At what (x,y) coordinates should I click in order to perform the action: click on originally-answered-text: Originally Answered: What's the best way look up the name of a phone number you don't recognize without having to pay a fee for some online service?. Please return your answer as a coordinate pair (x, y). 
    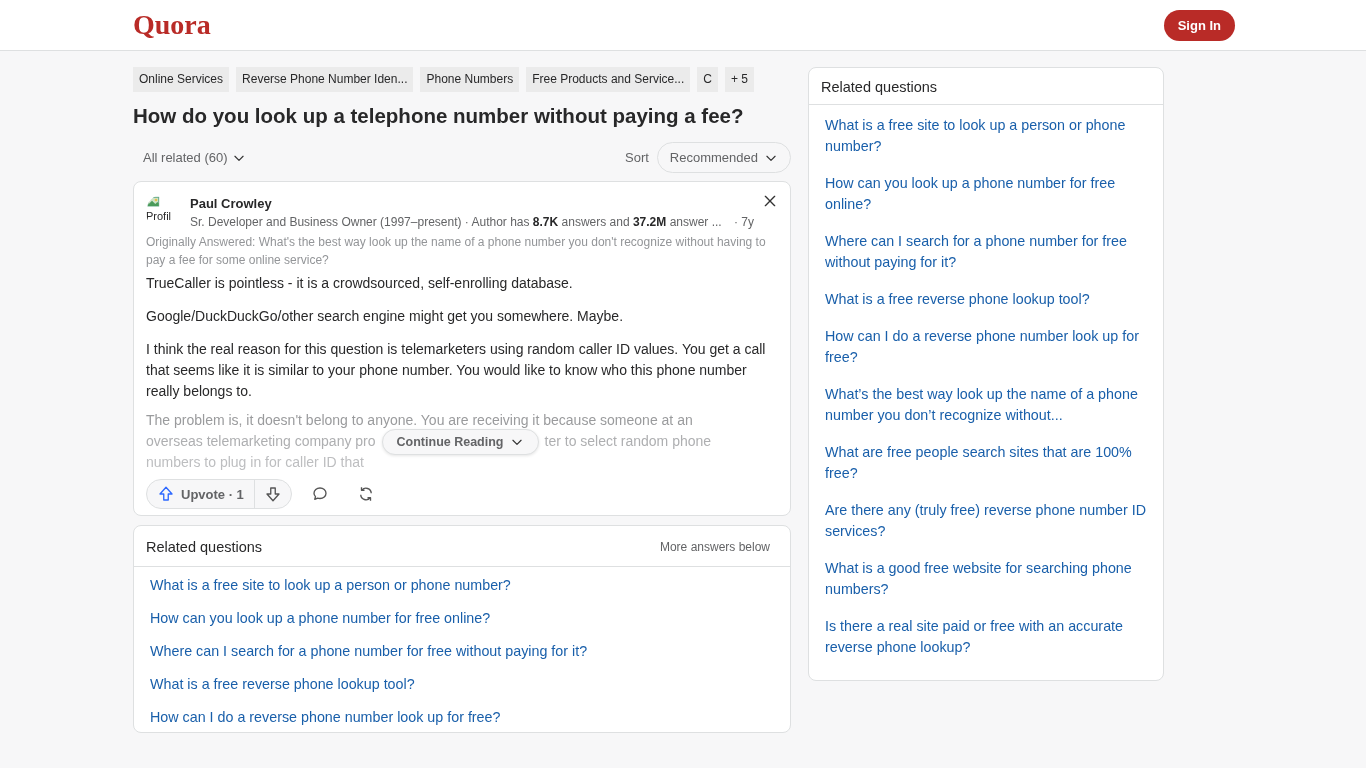
    Looking at the image, I should click on (456, 251).